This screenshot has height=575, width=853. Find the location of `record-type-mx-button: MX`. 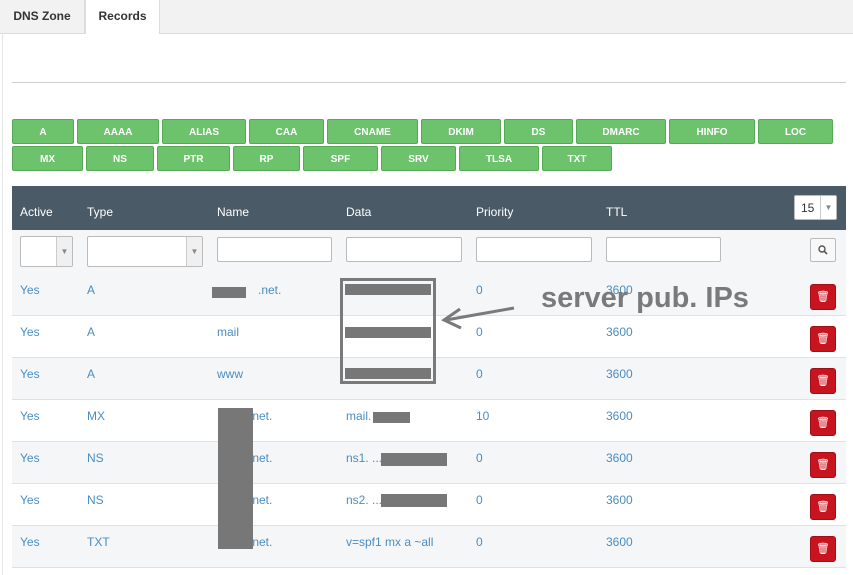

record-type-mx-button: MX is located at coordinates (47, 158).